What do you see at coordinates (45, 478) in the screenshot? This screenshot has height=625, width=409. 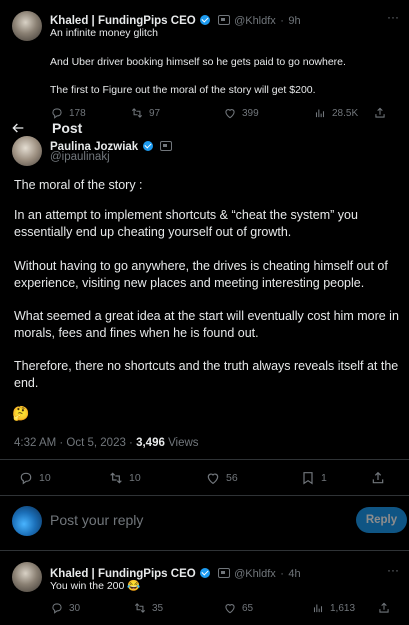 I see `reply-count: 10` at bounding box center [45, 478].